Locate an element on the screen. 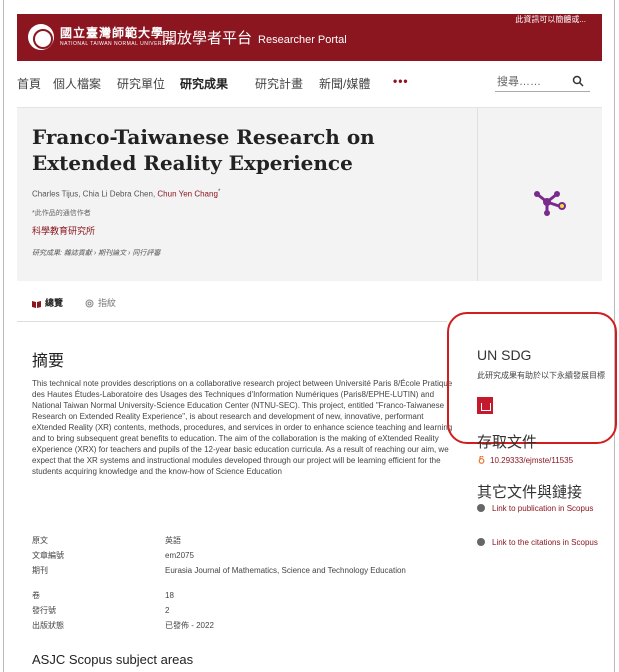 The height and width of the screenshot is (672, 619). doi-link: 10.29333/ejmste/11535 is located at coordinates (525, 460).